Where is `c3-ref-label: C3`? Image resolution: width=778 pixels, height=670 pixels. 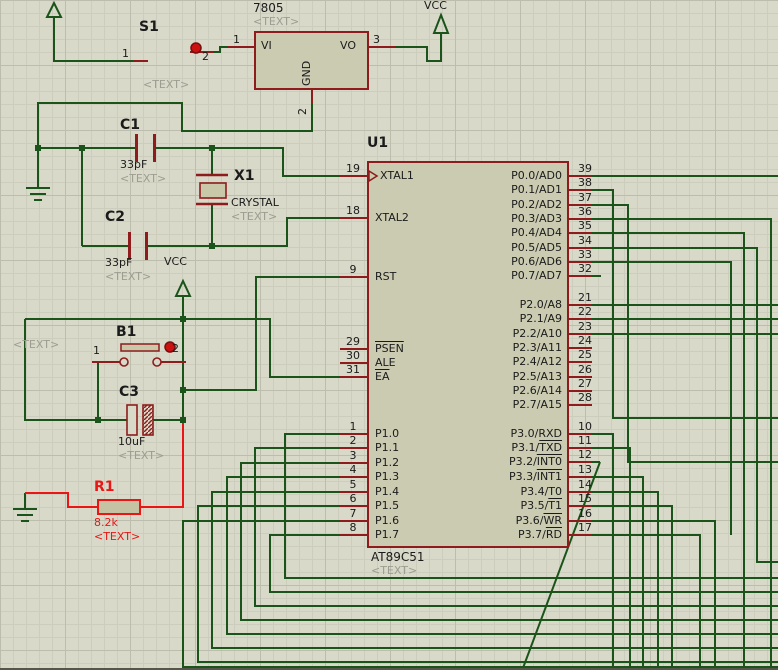
c3-ref-label: C3 is located at coordinates (129, 392).